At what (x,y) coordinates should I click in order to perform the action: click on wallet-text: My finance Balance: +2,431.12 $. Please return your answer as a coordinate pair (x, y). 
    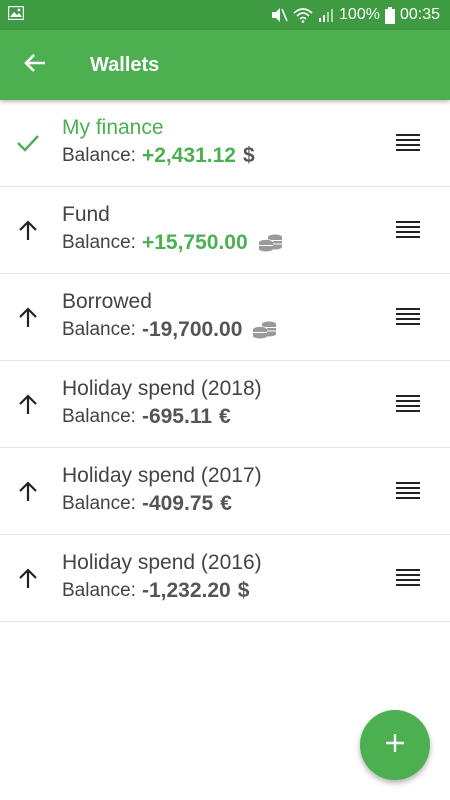
    Looking at the image, I should click on (217, 143).